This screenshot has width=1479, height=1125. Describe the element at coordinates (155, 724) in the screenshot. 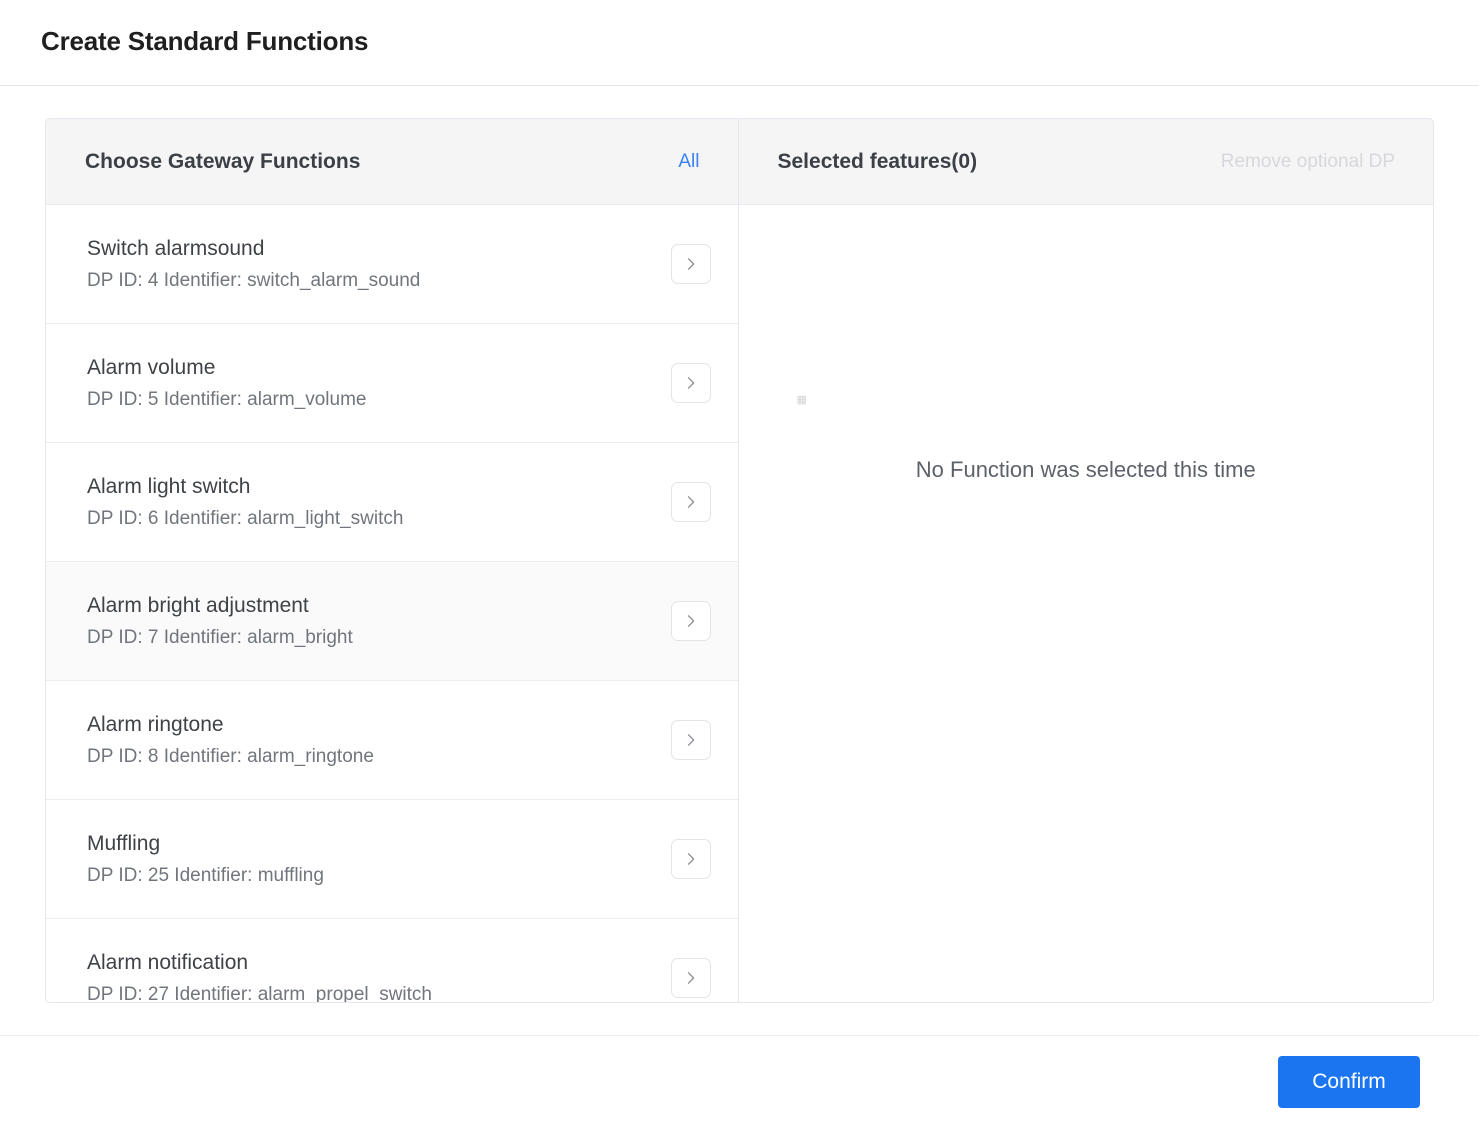

I see `function-name: Alarm ringtone` at that location.